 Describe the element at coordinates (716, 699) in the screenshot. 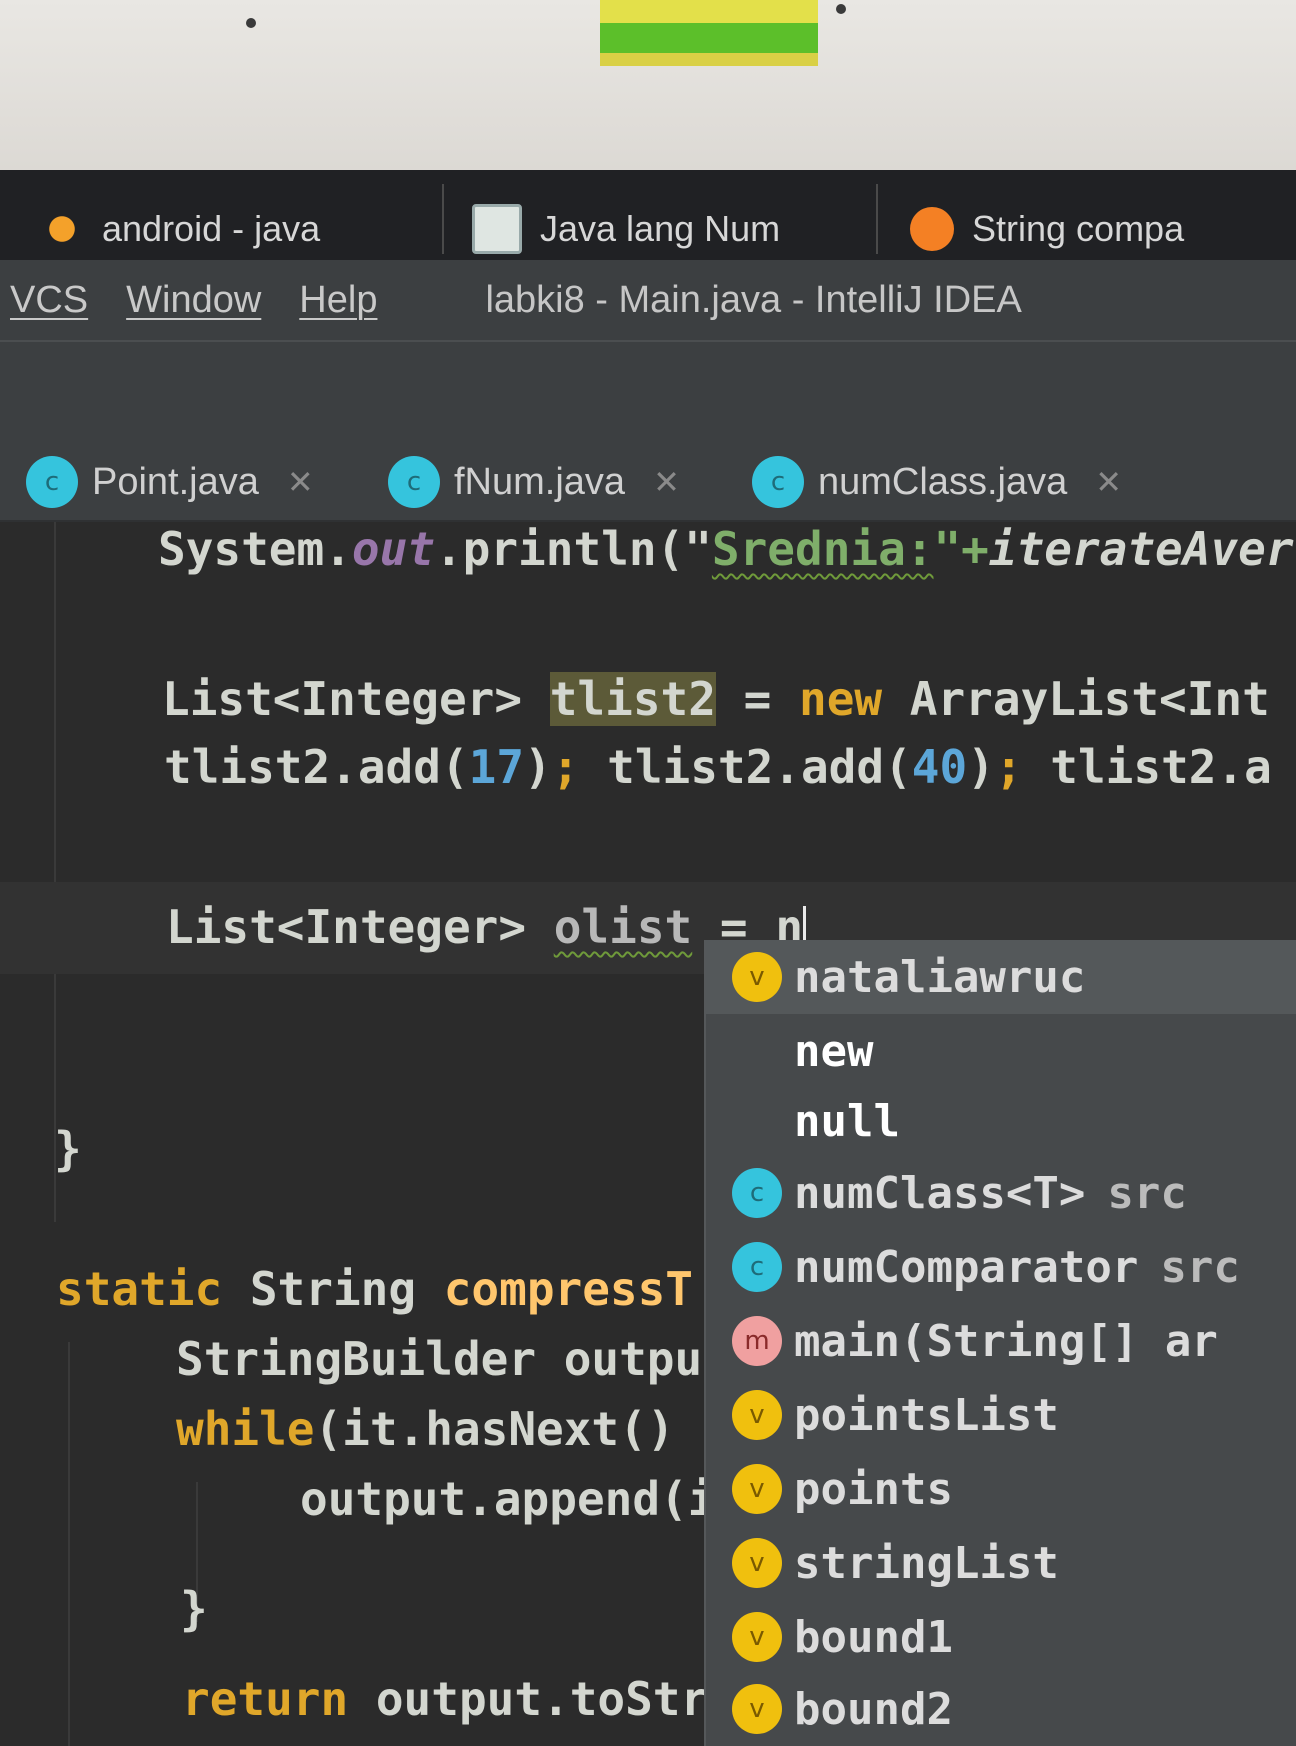

I see `code-line: List<Integer> tlist2 = new ArrayList<Int` at that location.